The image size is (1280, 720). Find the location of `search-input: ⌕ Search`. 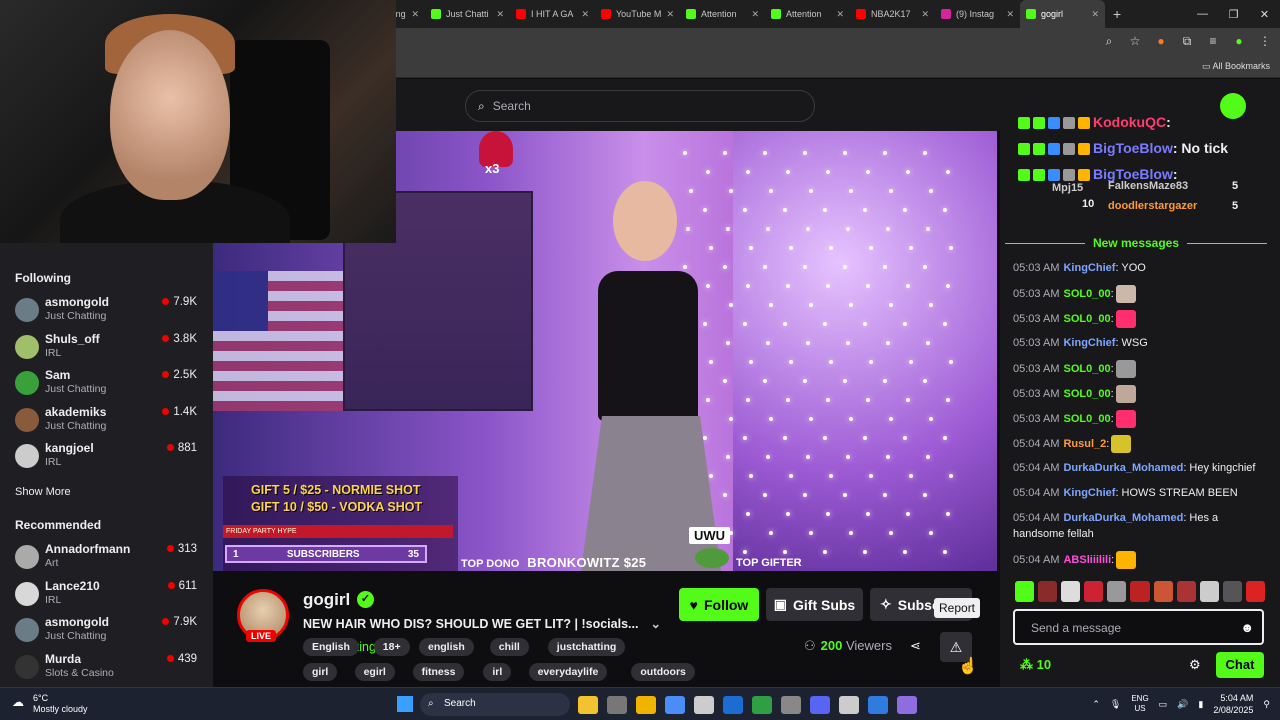

search-input: ⌕ Search is located at coordinates (640, 106).